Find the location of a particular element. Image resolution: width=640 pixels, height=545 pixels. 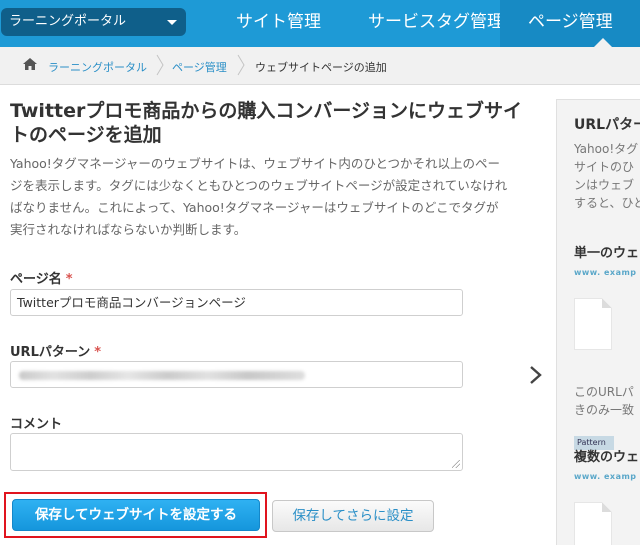

nav-page-manage: ページ管理 is located at coordinates (570, 23).